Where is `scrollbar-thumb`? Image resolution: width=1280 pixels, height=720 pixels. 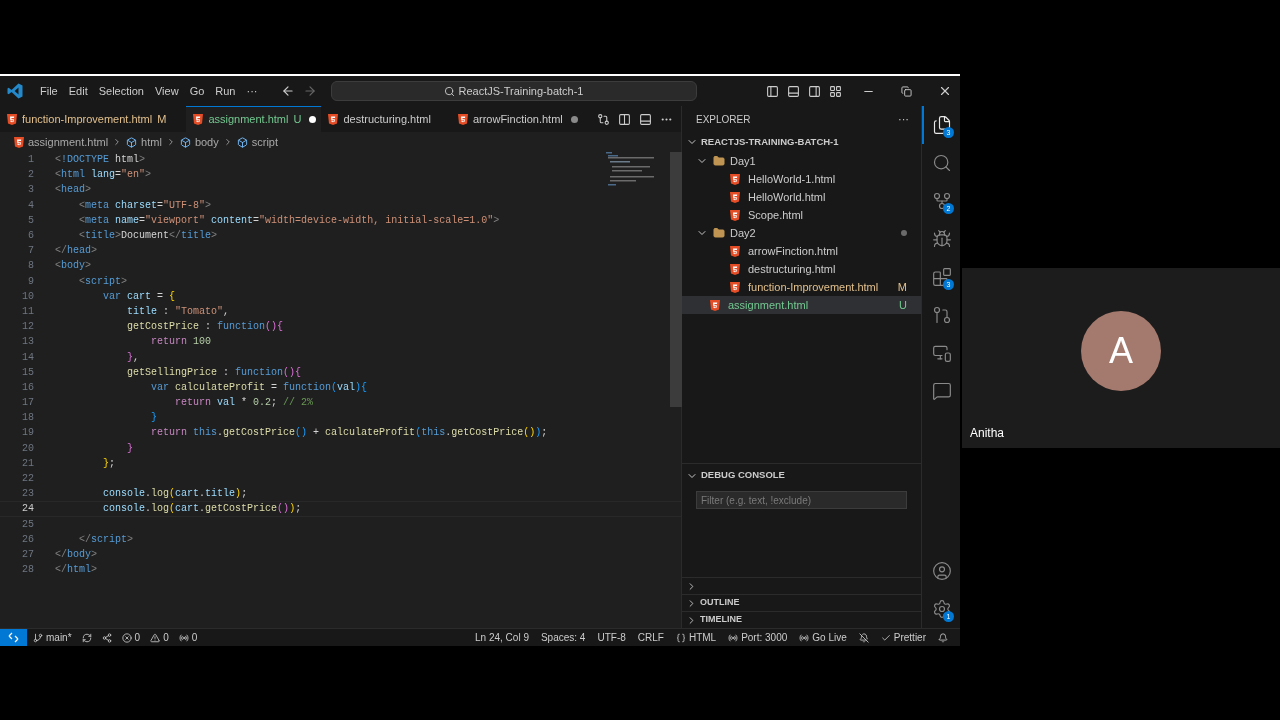
scrollbar-thumb is located at coordinates (676, 279).